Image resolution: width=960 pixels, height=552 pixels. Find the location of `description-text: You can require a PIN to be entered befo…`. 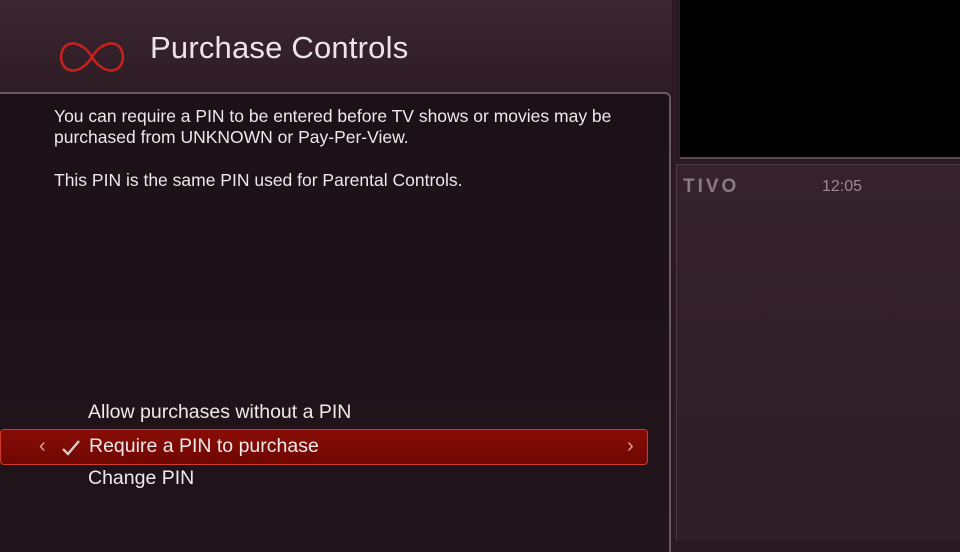

description-text: You can require a PIN to be entered befo… is located at coordinates (333, 126).